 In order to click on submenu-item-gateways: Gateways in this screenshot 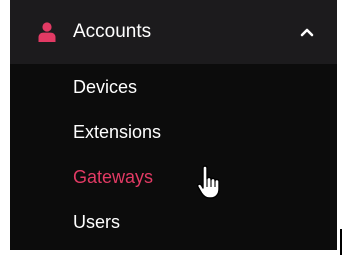, I will do `click(113, 177)`.